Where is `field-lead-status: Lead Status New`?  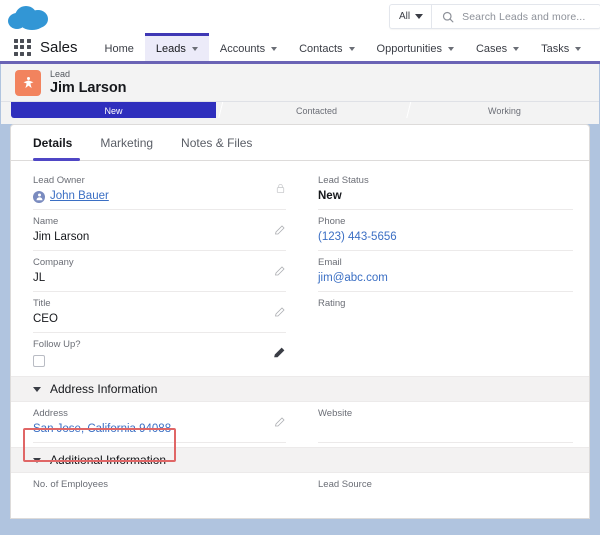
field-lead-status: Lead Status New is located at coordinates (445, 189).